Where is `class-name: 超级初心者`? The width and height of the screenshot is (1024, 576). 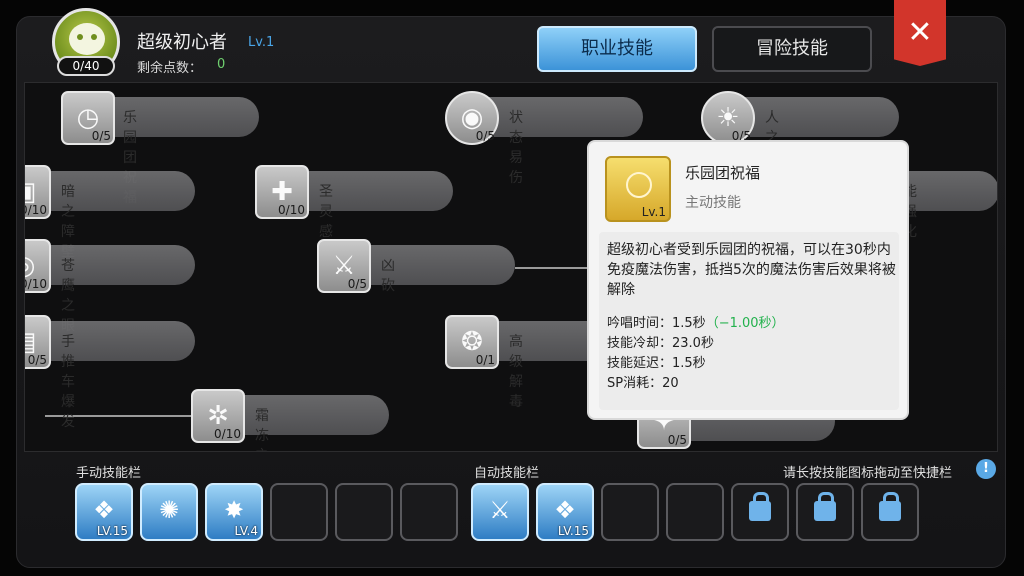 class-name: 超级初心者 is located at coordinates (182, 42).